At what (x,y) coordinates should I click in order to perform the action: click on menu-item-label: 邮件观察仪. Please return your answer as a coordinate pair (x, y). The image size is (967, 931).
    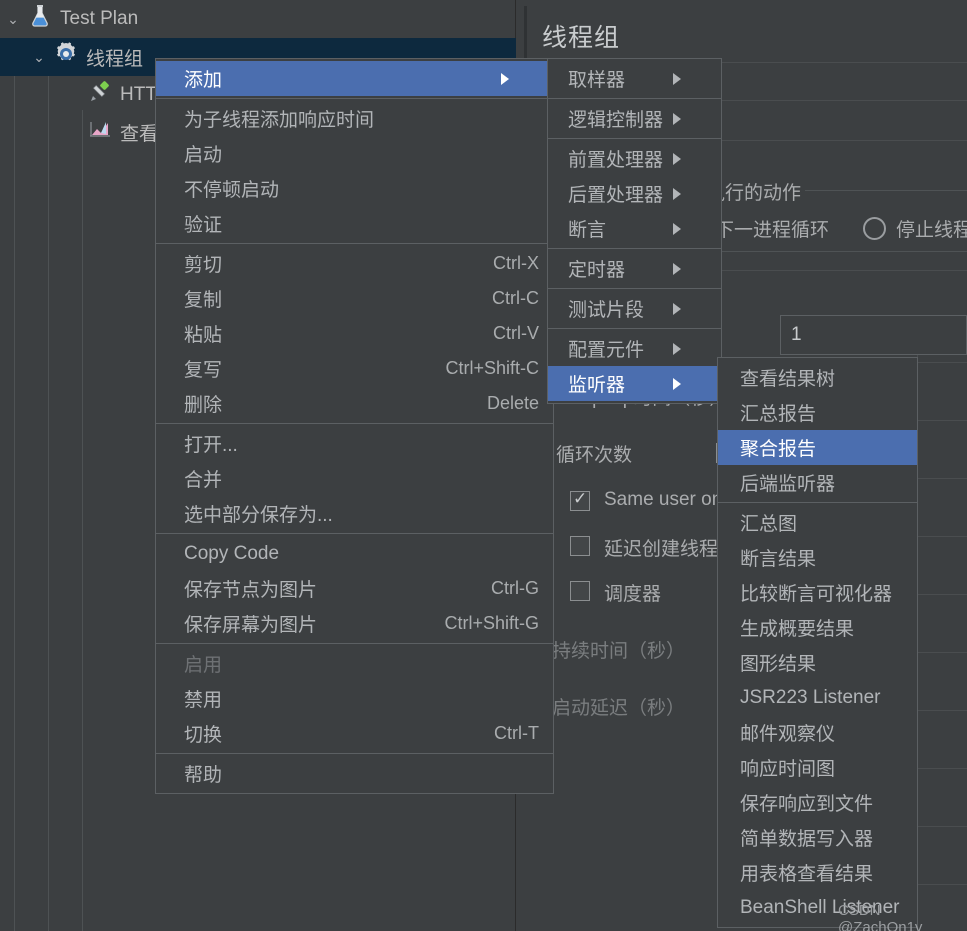
    Looking at the image, I should click on (788, 734).